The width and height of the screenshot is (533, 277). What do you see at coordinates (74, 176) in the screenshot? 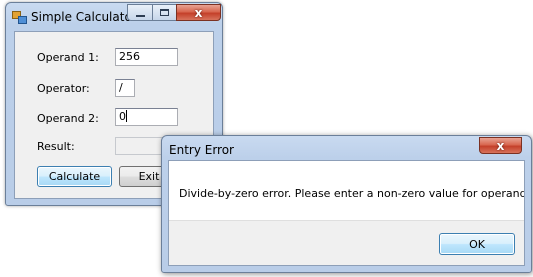
I see `calculate-button: Calculate` at bounding box center [74, 176].